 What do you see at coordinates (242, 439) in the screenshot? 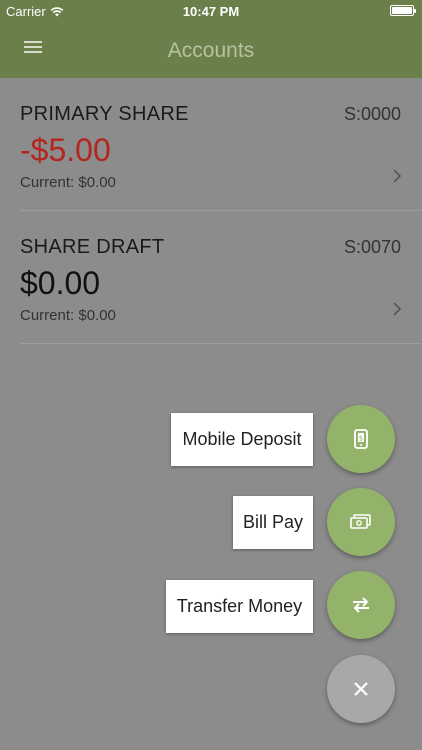
I see `mobile-deposit-label-button: Mobile Deposit` at bounding box center [242, 439].